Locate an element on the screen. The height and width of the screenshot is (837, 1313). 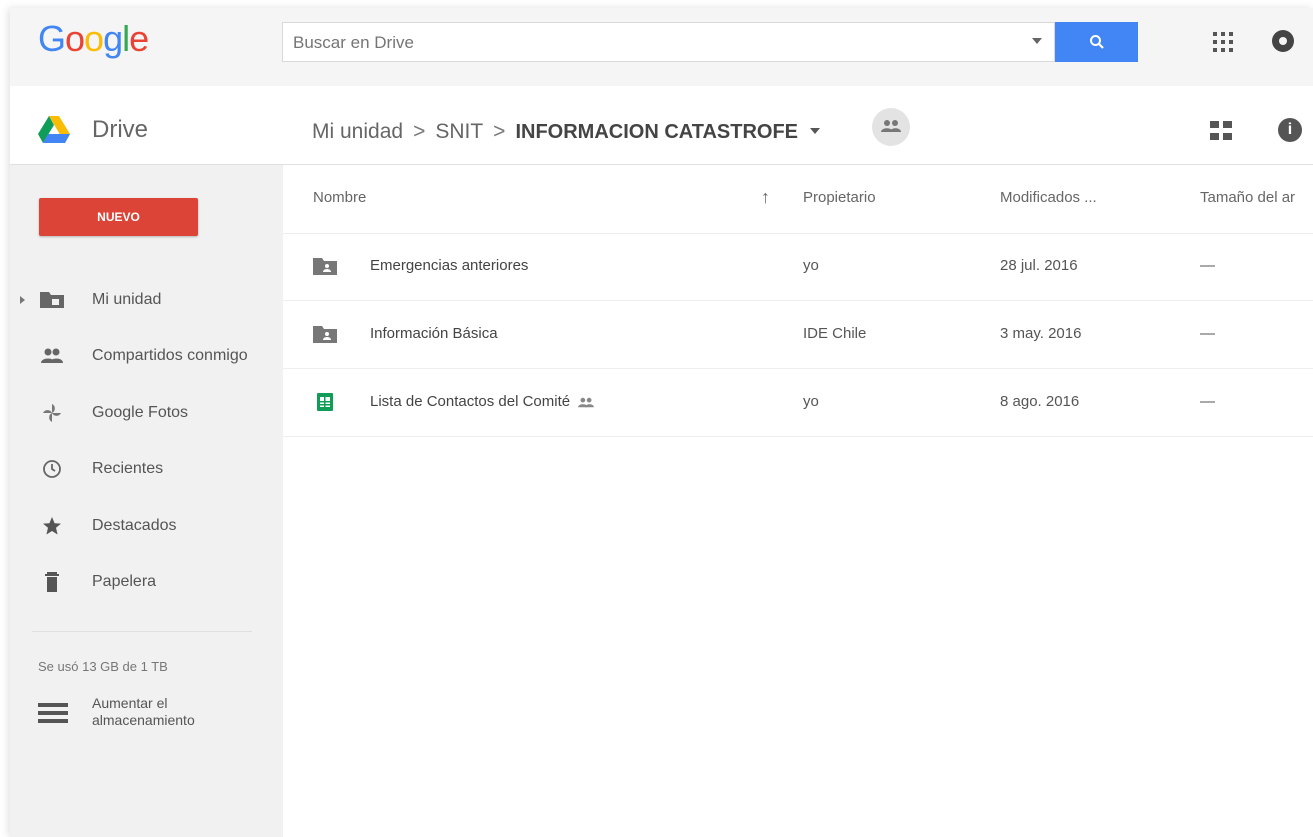
spreadsheet-icon is located at coordinates (325, 402).